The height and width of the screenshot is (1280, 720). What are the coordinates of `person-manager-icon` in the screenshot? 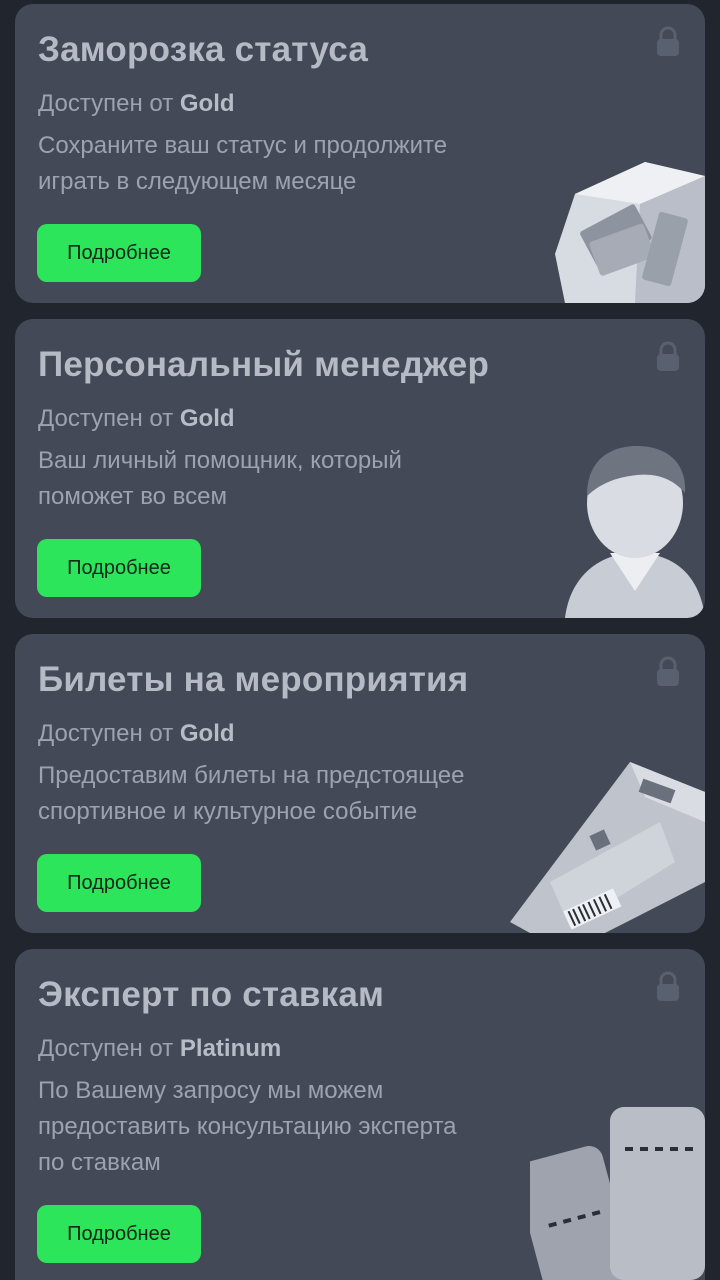 It's located at (635, 532).